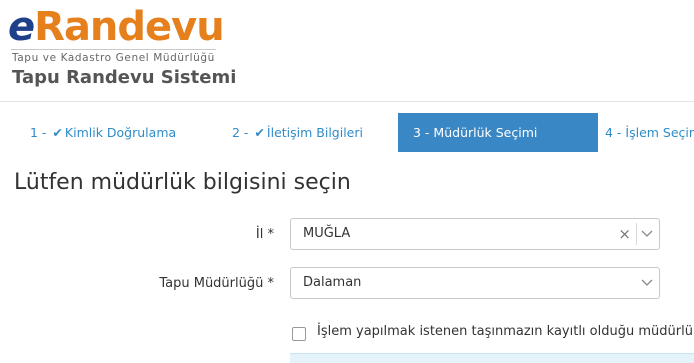 This screenshot has height=363, width=694. Describe the element at coordinates (124, 77) in the screenshot. I see `system-name: Tapu Randevu Sistemi` at that location.